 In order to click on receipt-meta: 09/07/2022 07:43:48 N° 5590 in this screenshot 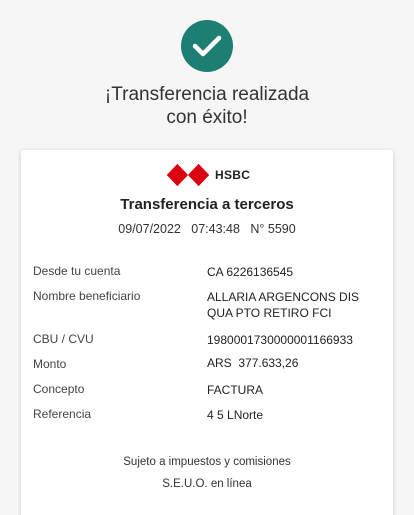, I will do `click(207, 229)`.